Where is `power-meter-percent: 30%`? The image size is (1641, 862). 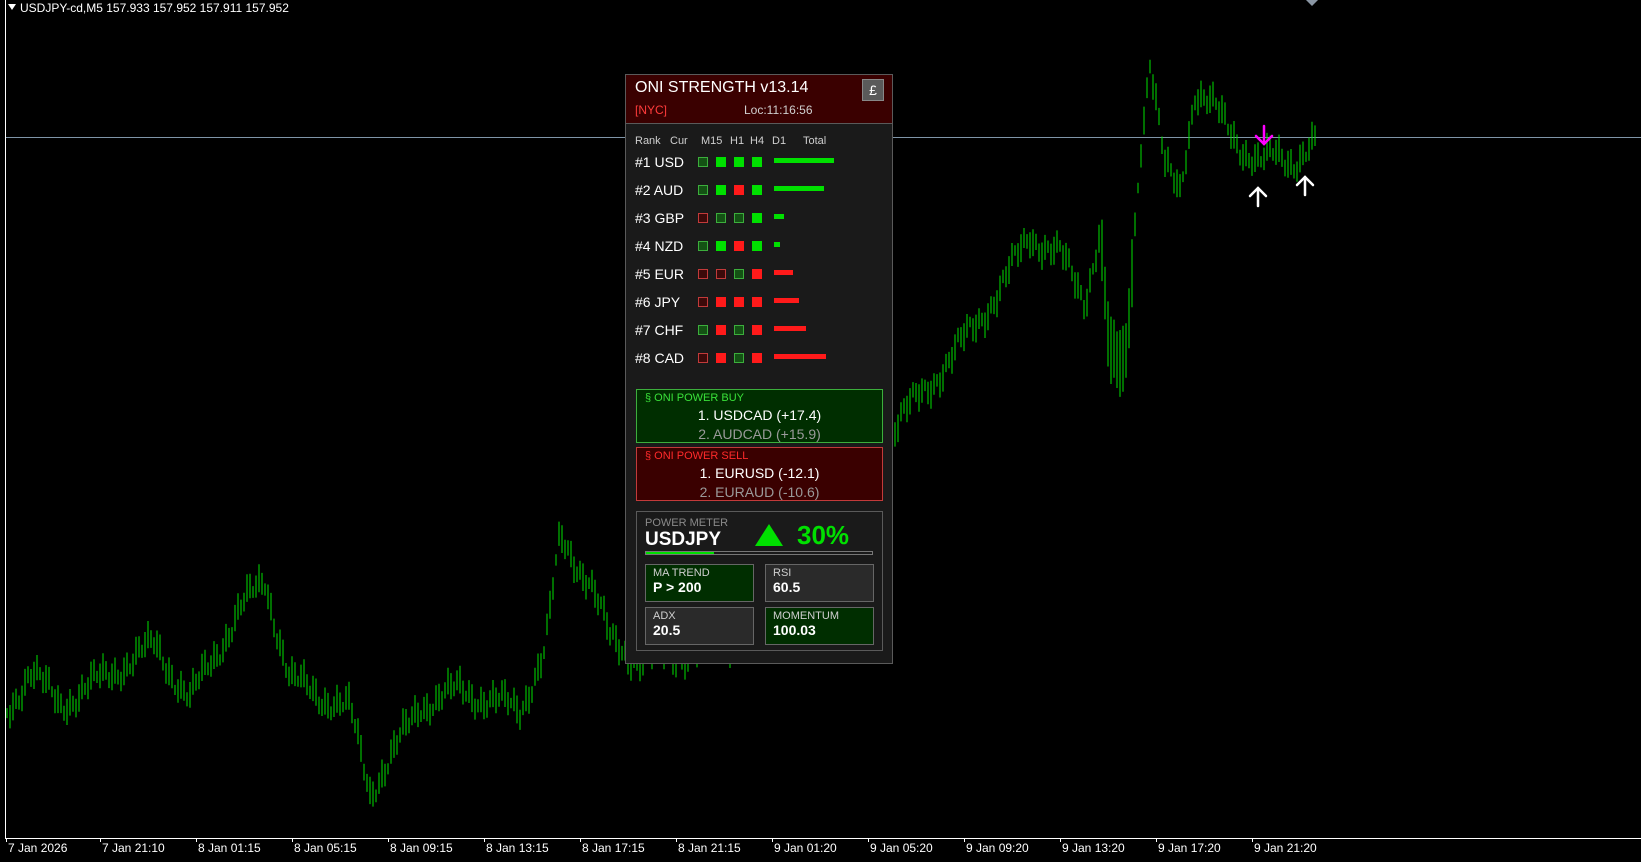 power-meter-percent: 30% is located at coordinates (823, 535).